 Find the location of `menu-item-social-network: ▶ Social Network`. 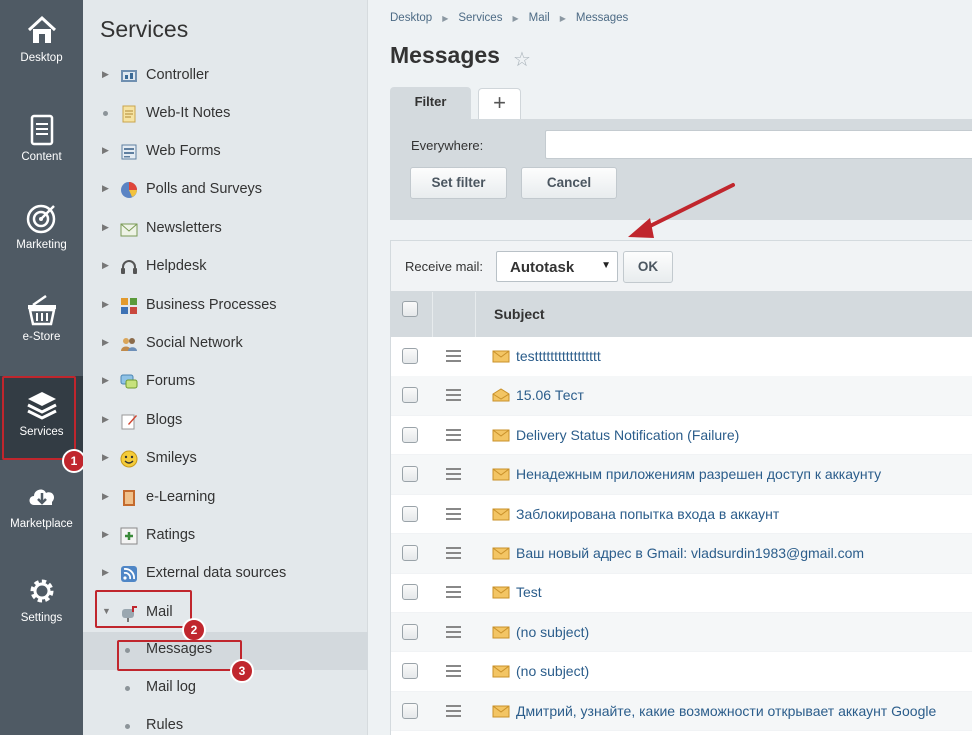

menu-item-social-network: ▶ Social Network is located at coordinates (225, 344).